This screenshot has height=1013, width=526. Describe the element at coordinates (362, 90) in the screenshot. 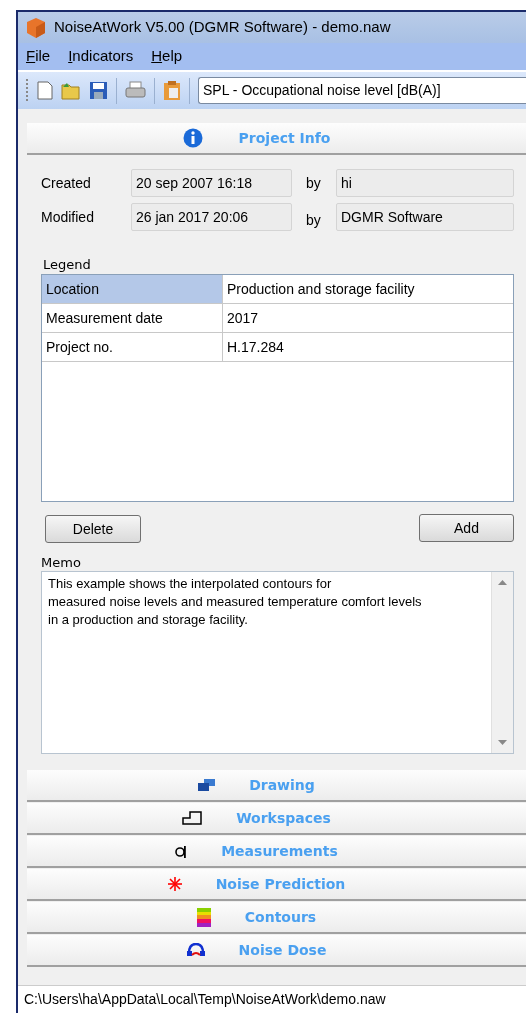

I see `indicator-dropdown: SPL - Occupational noise level [dB(A)]` at that location.